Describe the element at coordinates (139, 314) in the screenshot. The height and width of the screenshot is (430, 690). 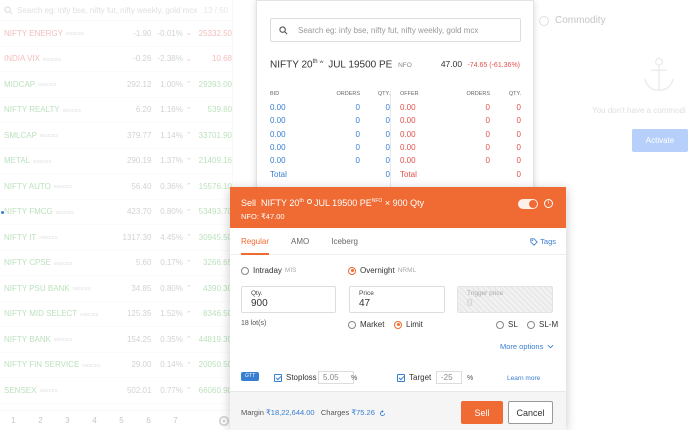
I see `instrument-change: 125.35` at that location.